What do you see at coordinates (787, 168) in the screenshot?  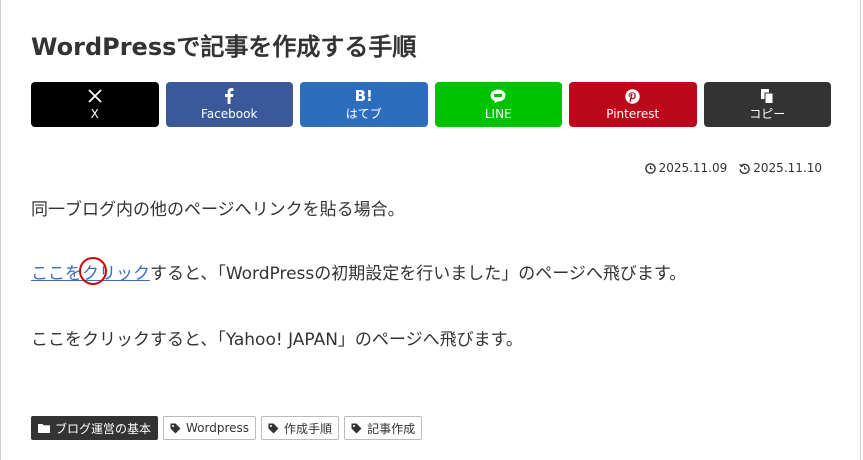 I see `updated-date-text: 2025.11.10` at bounding box center [787, 168].